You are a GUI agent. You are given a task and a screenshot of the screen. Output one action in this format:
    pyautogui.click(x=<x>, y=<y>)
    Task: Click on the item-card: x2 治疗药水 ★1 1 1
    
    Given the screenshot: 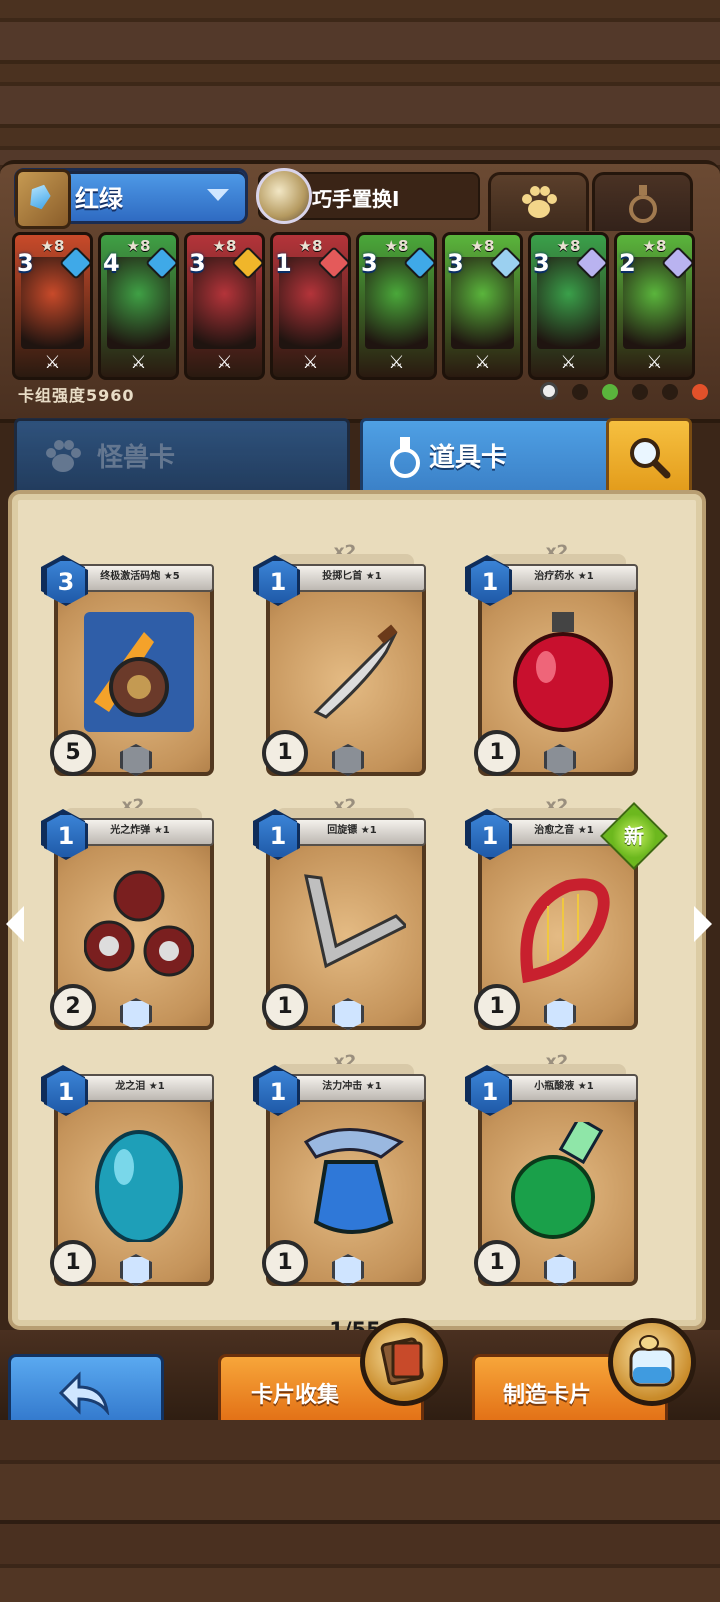 What is the action you would take?
    pyautogui.click(x=555, y=659)
    